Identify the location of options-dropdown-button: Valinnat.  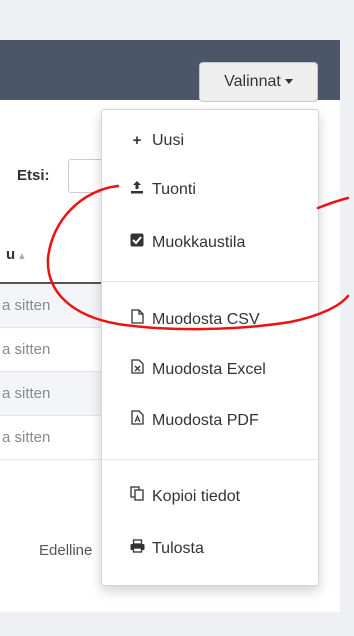
(258, 82).